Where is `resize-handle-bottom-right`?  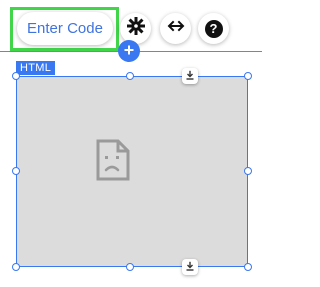 resize-handle-bottom-right is located at coordinates (248, 267).